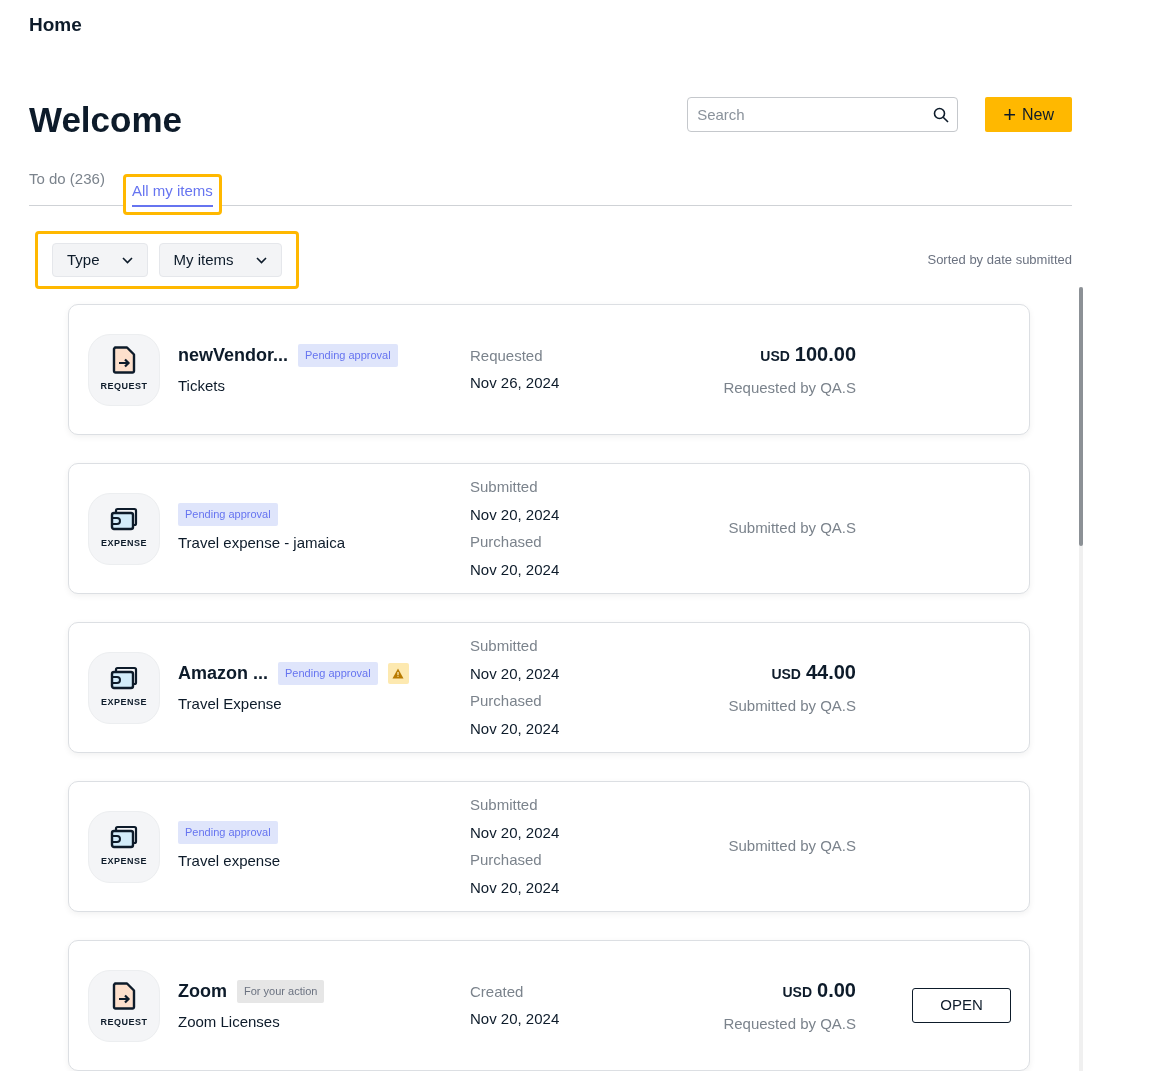 This screenshot has width=1150, height=1071. I want to click on item-card: EXPENSE Pending approval Travel expense Submitted Nov 20, 2024 Purchased Nov 20, 2024 Submitted by QA.S, so click(549, 846).